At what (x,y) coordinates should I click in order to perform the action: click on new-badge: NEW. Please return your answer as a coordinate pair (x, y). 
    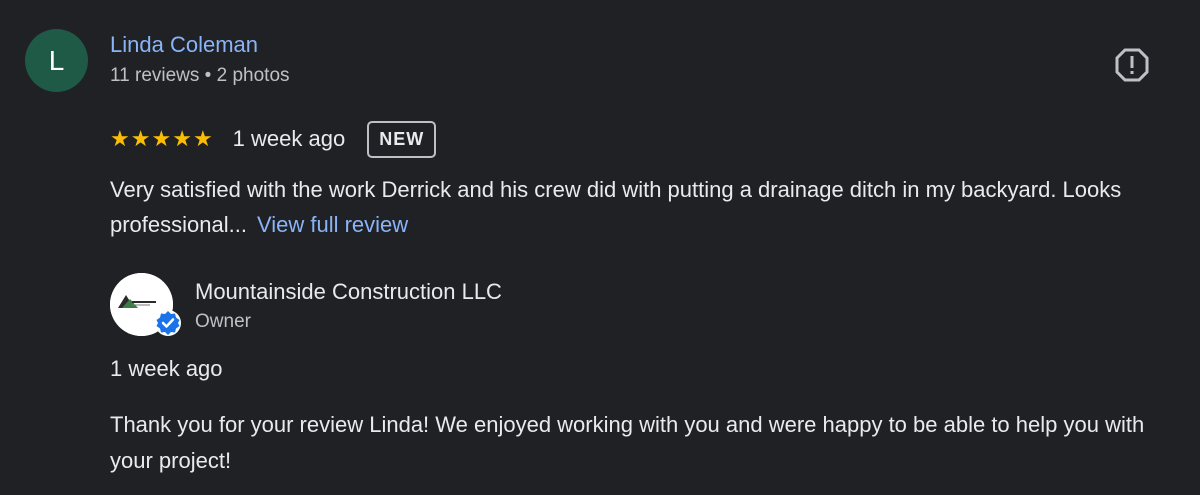
    Looking at the image, I should click on (402, 139).